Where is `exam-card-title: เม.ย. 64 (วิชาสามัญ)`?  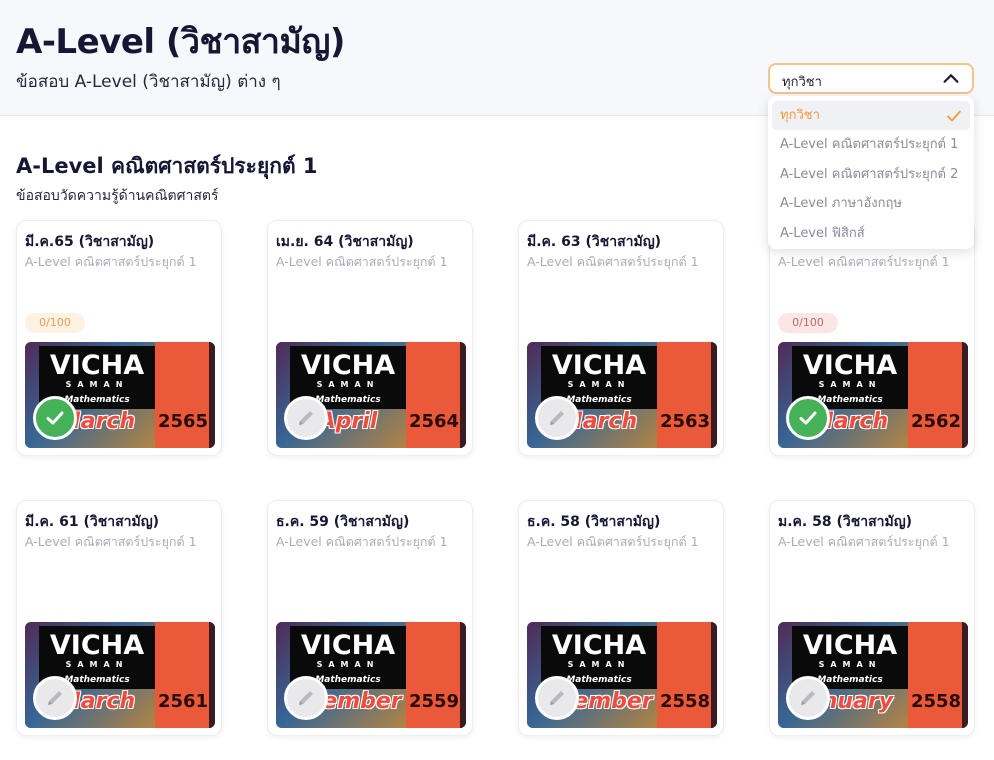
exam-card-title: เม.ย. 64 (วิชาสามัญ) is located at coordinates (345, 242).